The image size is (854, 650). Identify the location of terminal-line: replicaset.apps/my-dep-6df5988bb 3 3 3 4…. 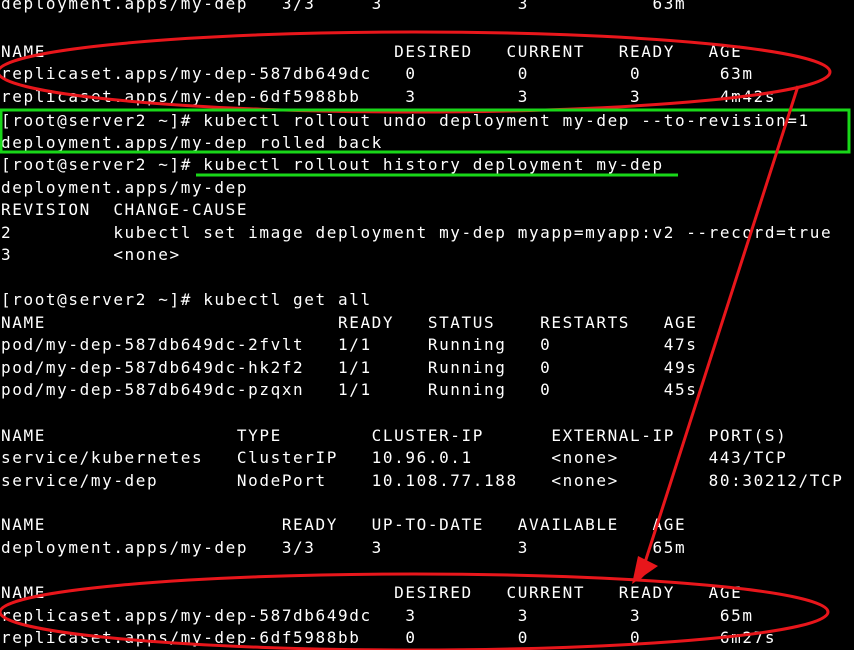
(389, 96).